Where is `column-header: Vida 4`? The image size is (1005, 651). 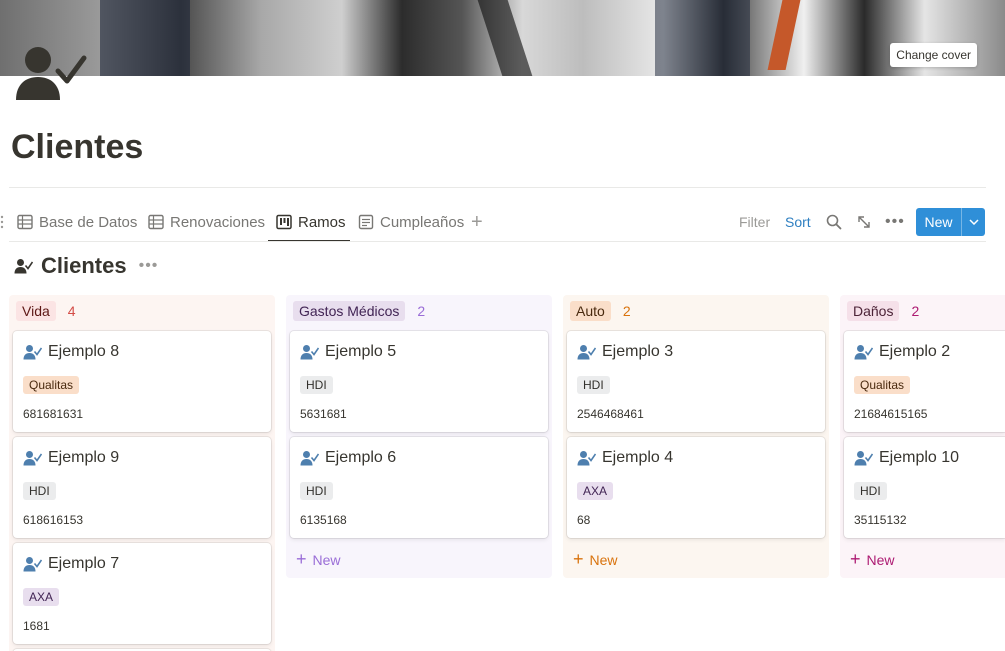 column-header: Vida 4 is located at coordinates (142, 311).